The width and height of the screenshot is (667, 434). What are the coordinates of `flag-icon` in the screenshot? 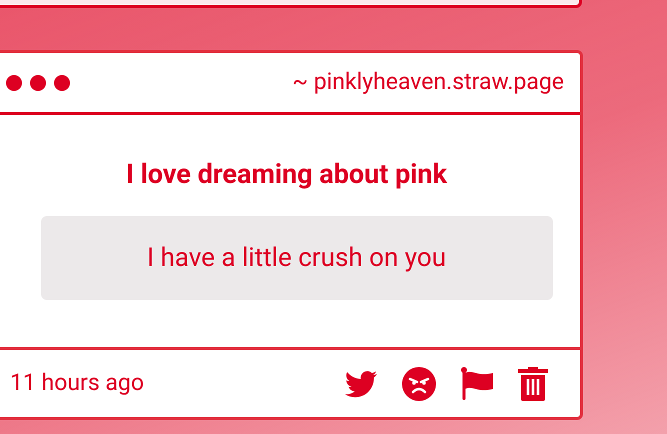 It's located at (477, 383).